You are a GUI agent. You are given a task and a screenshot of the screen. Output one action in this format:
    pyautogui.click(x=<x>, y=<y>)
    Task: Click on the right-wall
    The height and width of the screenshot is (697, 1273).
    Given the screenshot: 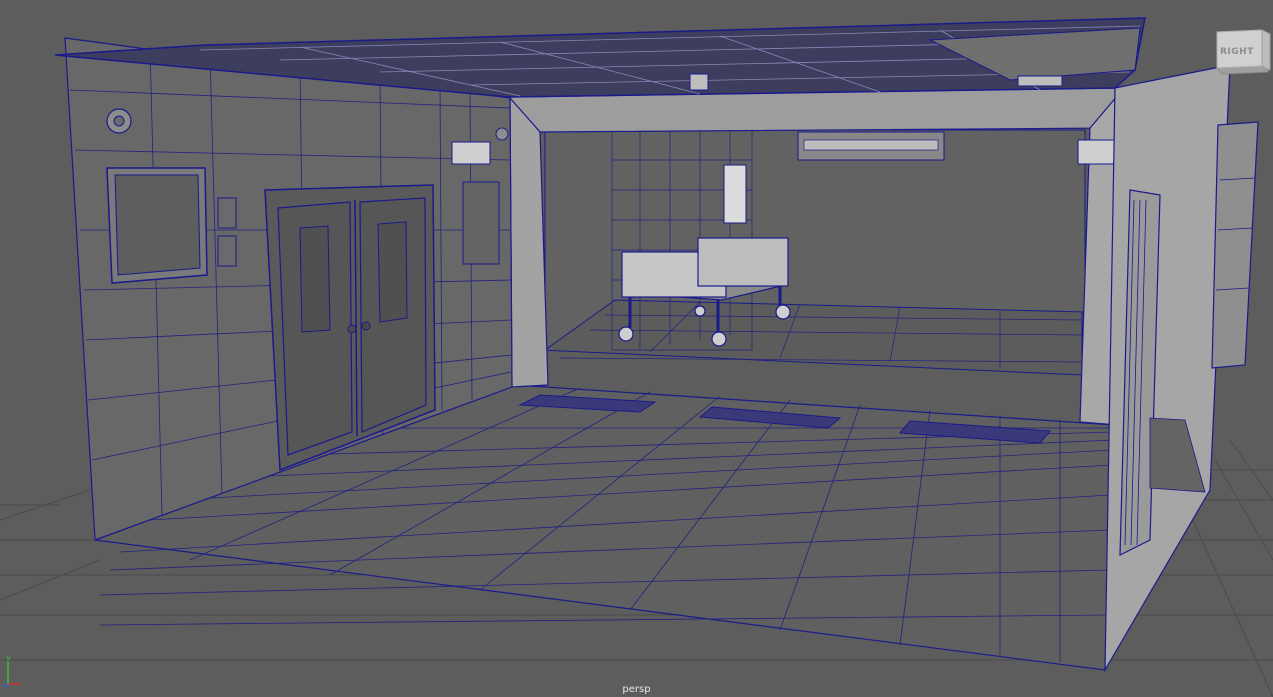 What is the action you would take?
    pyautogui.click(x=1167, y=368)
    